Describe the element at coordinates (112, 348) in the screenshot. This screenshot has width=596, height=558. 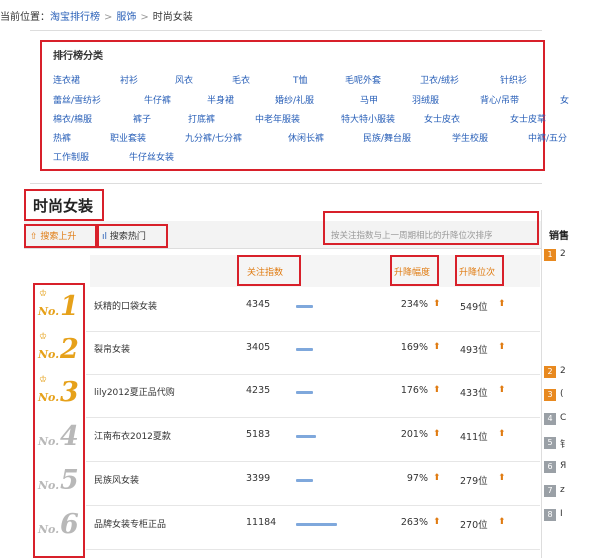
I see `product-name-link: 裂帛女装` at that location.